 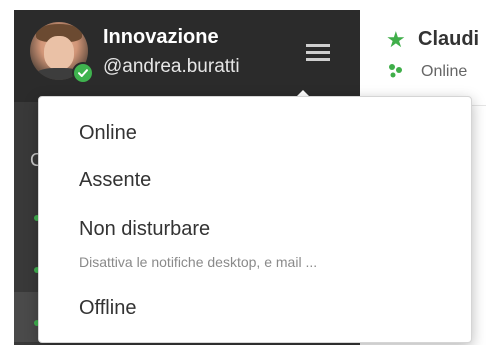 I want to click on channel-name: Claudi, so click(x=448, y=39).